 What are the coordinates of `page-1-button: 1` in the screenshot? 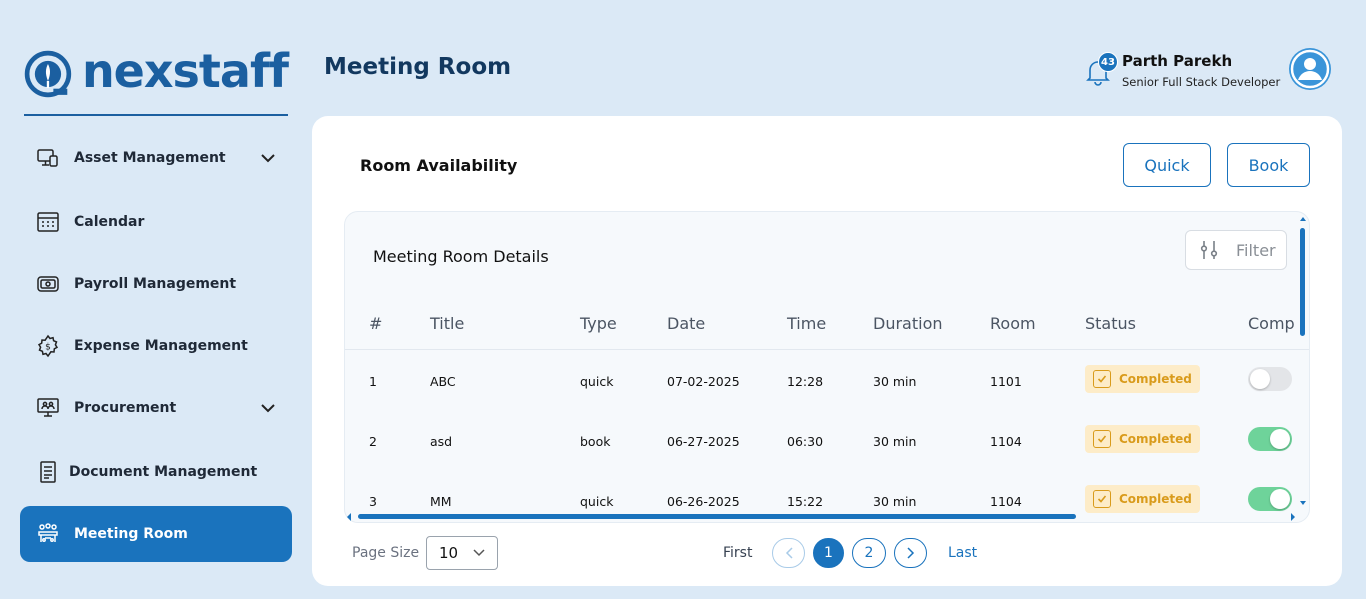 It's located at (828, 553).